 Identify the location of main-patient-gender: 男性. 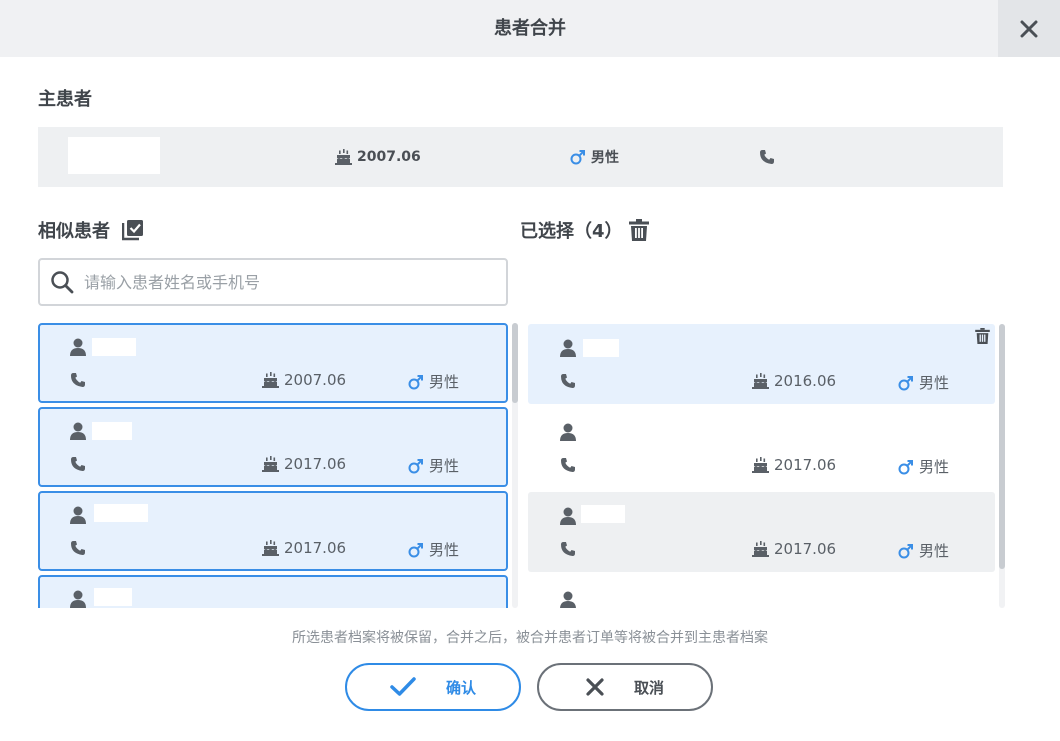
(594, 157).